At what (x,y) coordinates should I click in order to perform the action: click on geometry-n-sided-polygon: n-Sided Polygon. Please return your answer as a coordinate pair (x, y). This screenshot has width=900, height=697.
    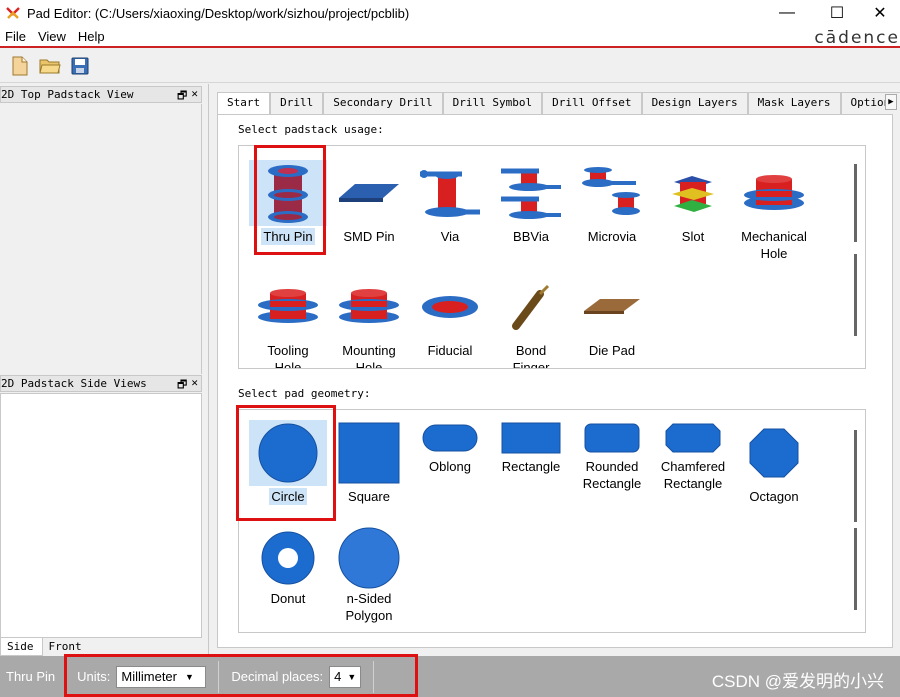
    Looking at the image, I should click on (369, 575).